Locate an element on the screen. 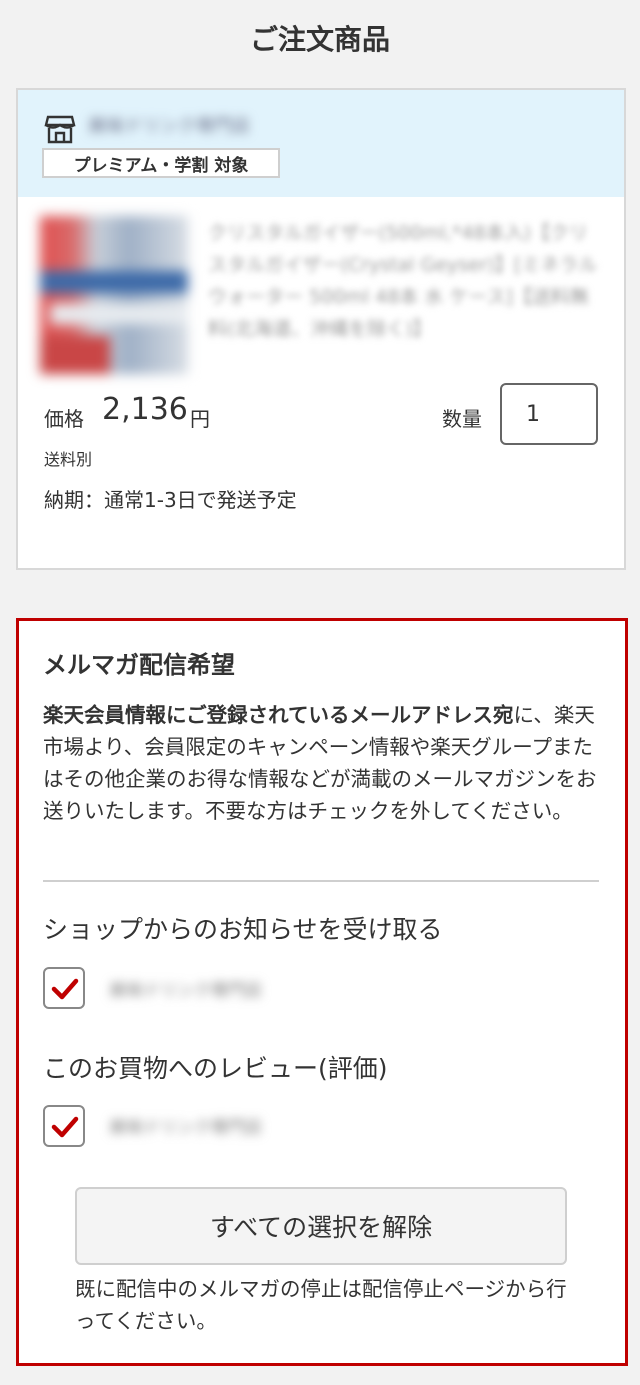 The height and width of the screenshot is (1385, 640). shop-icon is located at coordinates (60, 129).